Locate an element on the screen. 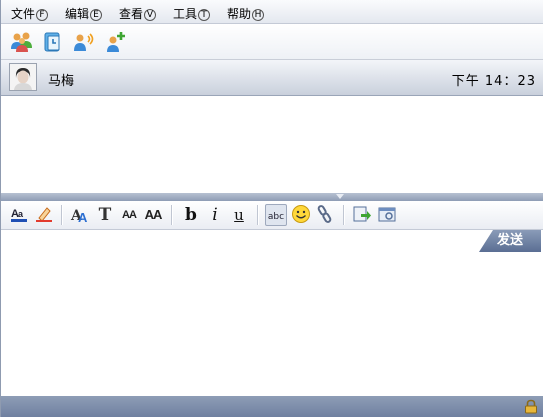 The width and height of the screenshot is (543, 417). menu-tools: 工具 T is located at coordinates (192, 13).